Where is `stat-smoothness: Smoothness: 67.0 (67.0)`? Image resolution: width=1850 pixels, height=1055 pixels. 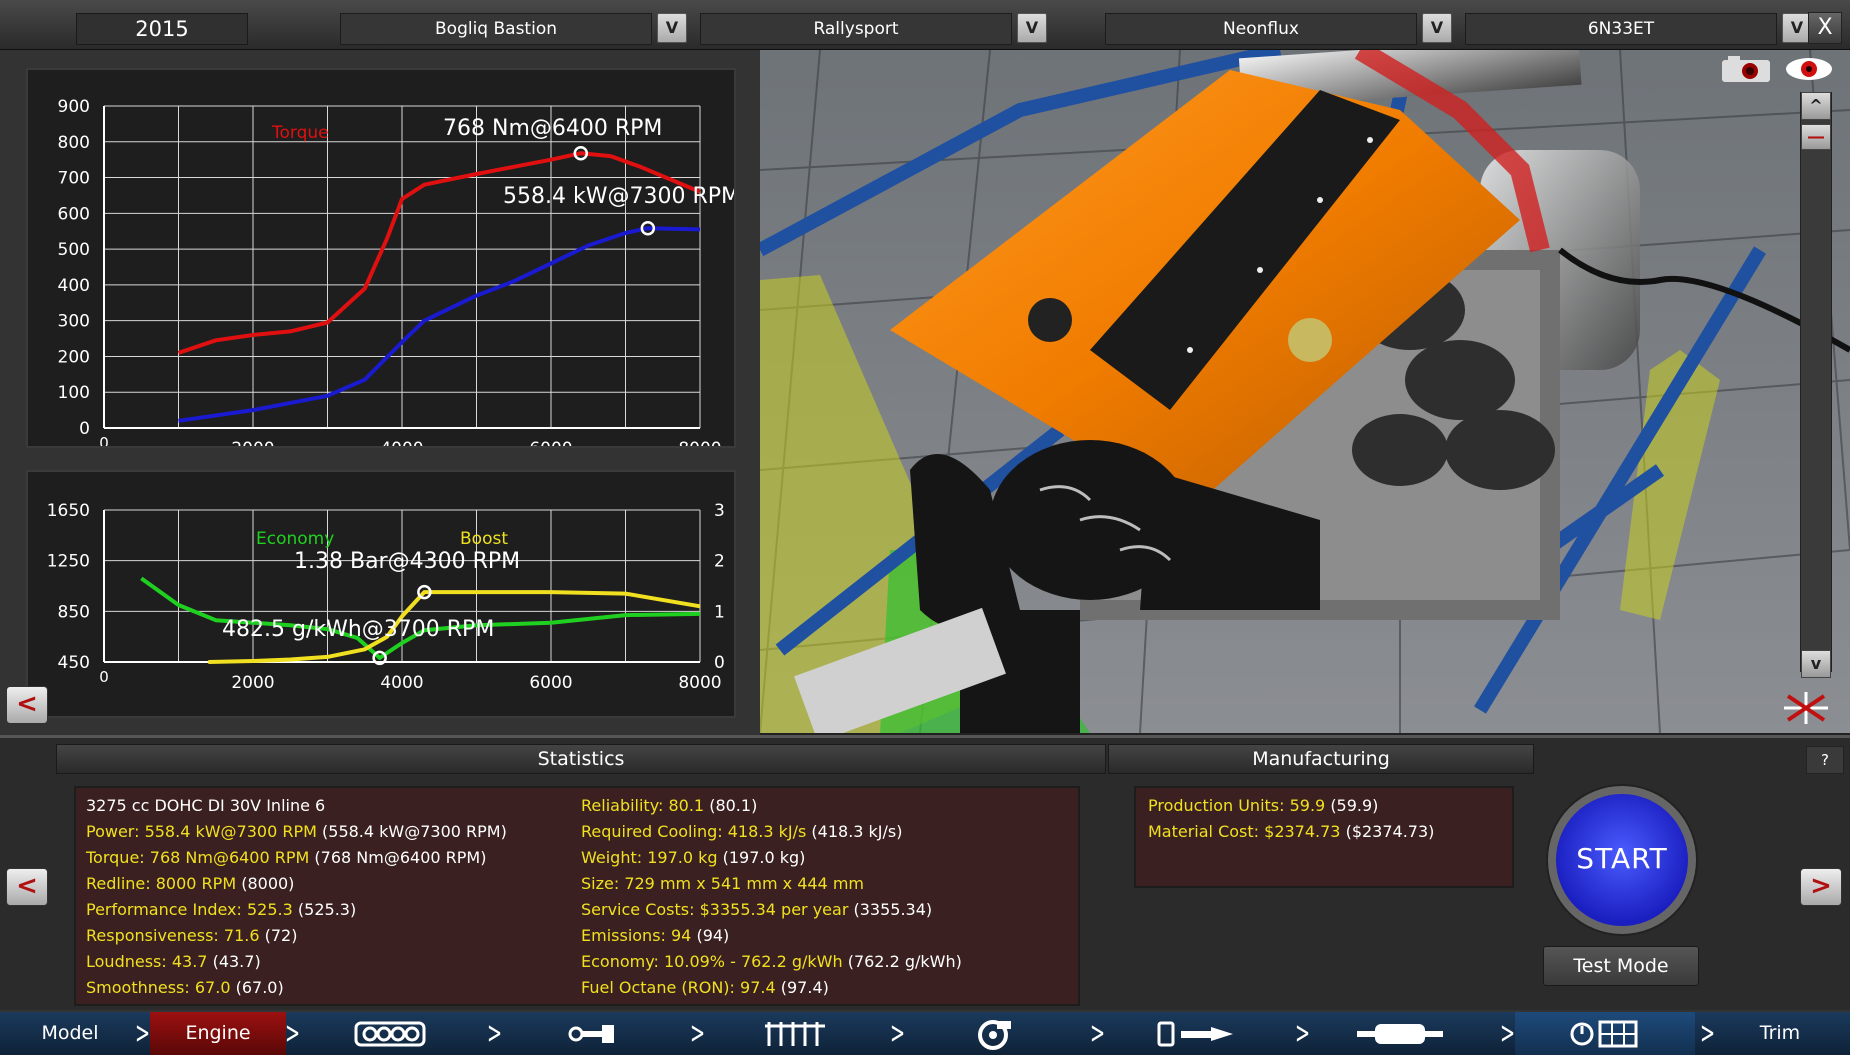 stat-smoothness: Smoothness: 67.0 (67.0) is located at coordinates (185, 987).